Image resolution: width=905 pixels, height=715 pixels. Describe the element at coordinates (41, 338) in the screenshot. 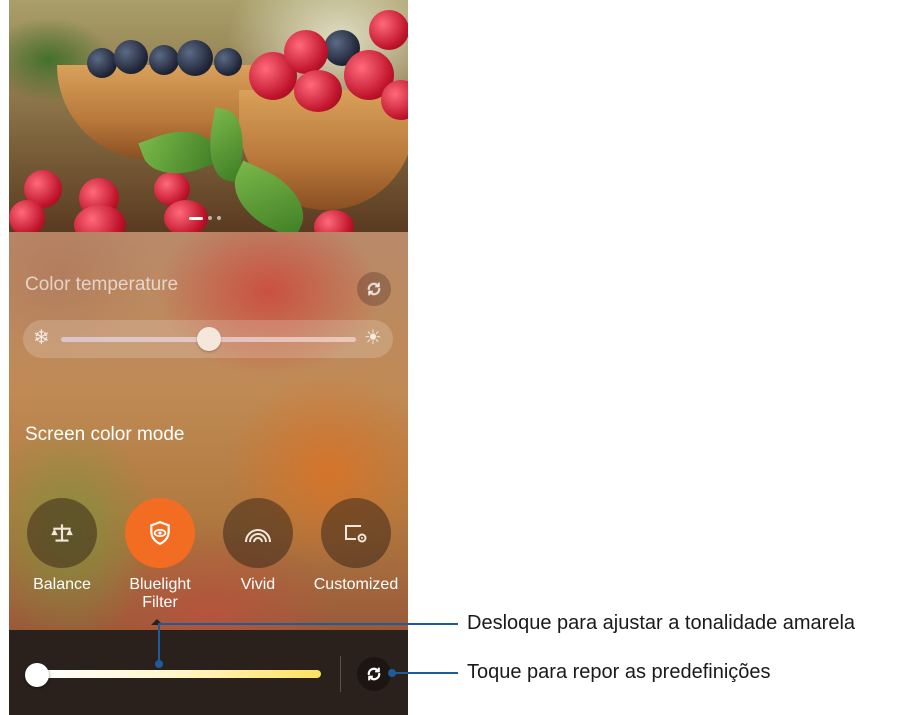

I see `snowflake-icon: ❄` at that location.